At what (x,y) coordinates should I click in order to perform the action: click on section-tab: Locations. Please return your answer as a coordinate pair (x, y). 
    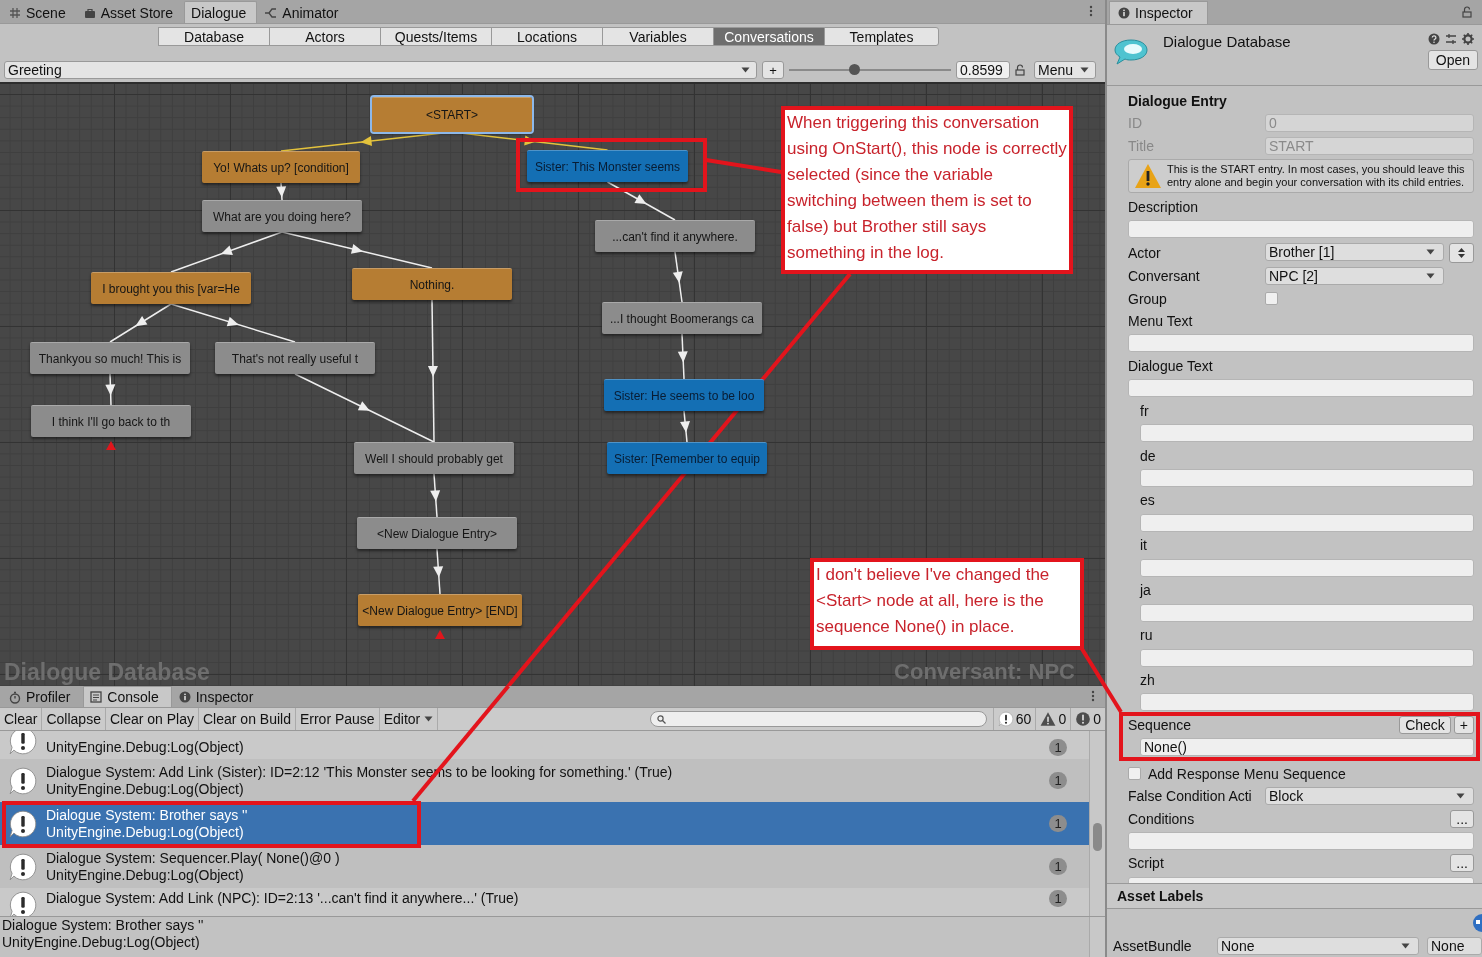
    Looking at the image, I should click on (547, 36).